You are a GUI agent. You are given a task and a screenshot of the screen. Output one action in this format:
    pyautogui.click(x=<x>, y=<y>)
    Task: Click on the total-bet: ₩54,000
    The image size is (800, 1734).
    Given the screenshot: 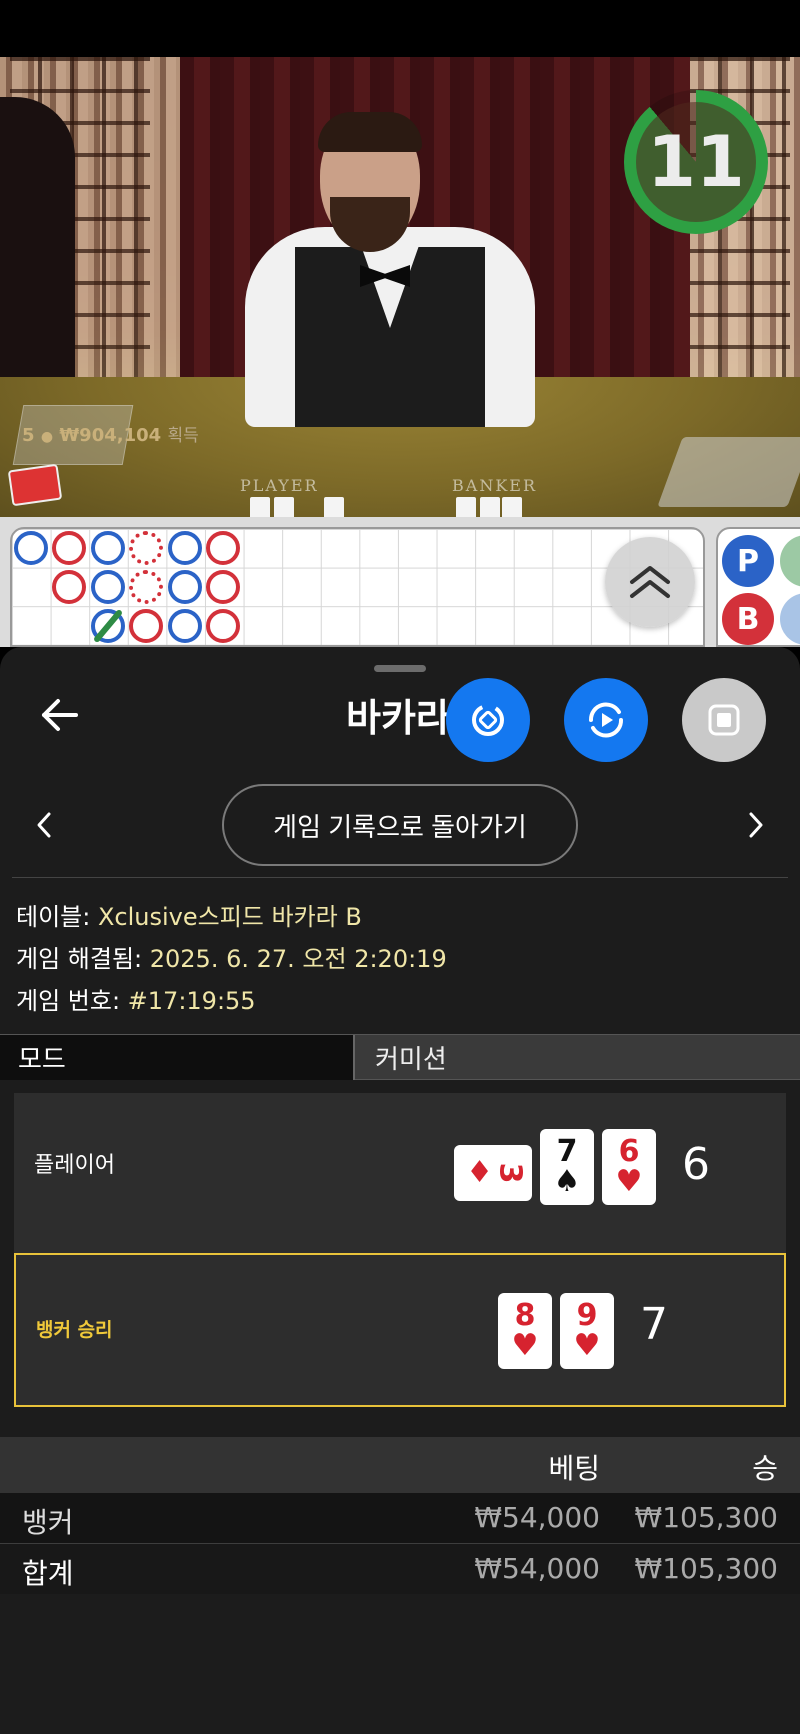 What is the action you would take?
    pyautogui.click(x=537, y=1568)
    